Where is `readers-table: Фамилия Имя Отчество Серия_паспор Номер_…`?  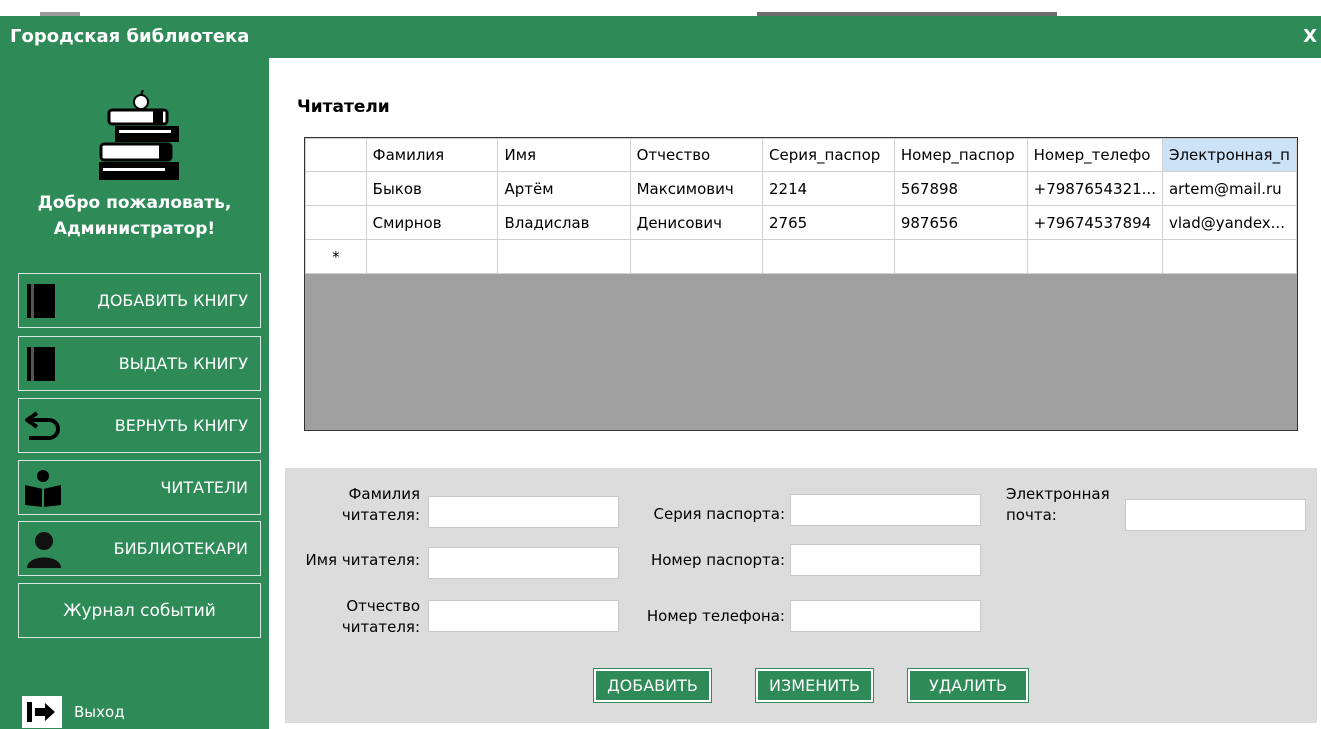 readers-table: Фамилия Имя Отчество Серия_паспор Номер_… is located at coordinates (801, 206).